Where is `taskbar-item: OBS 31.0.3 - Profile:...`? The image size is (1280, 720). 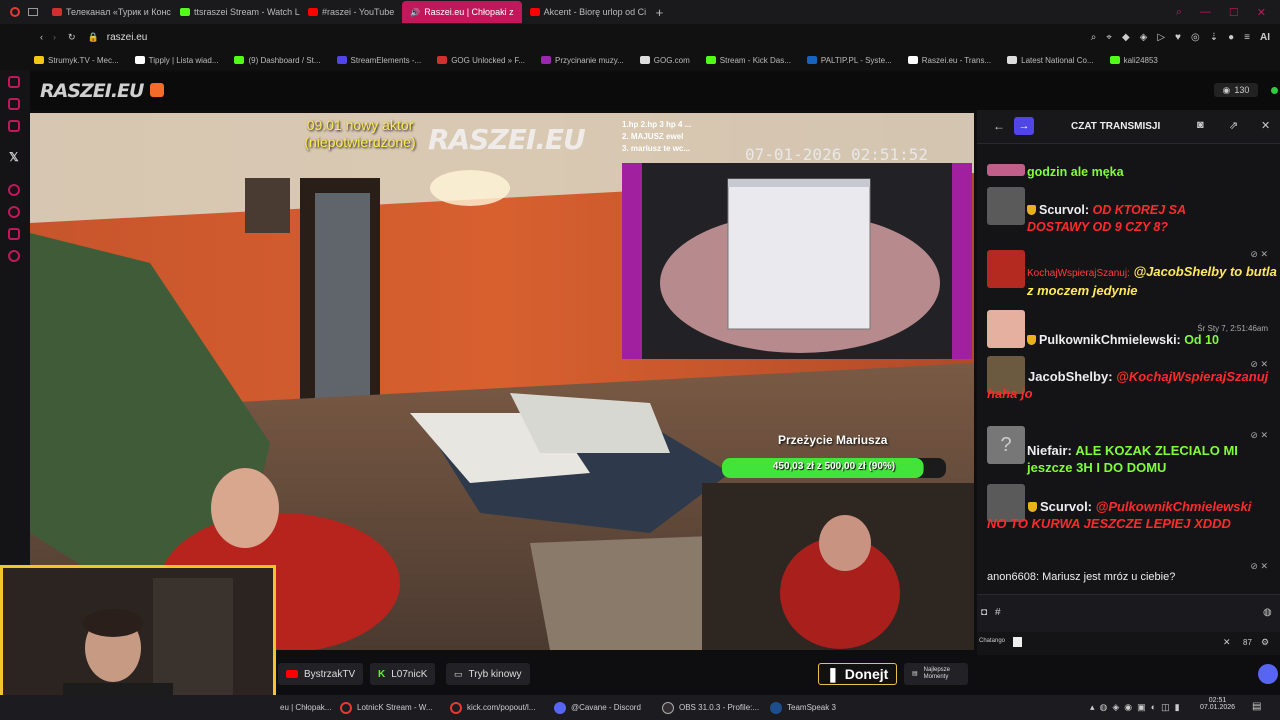 taskbar-item: OBS 31.0.3 - Profile:... is located at coordinates (710, 707).